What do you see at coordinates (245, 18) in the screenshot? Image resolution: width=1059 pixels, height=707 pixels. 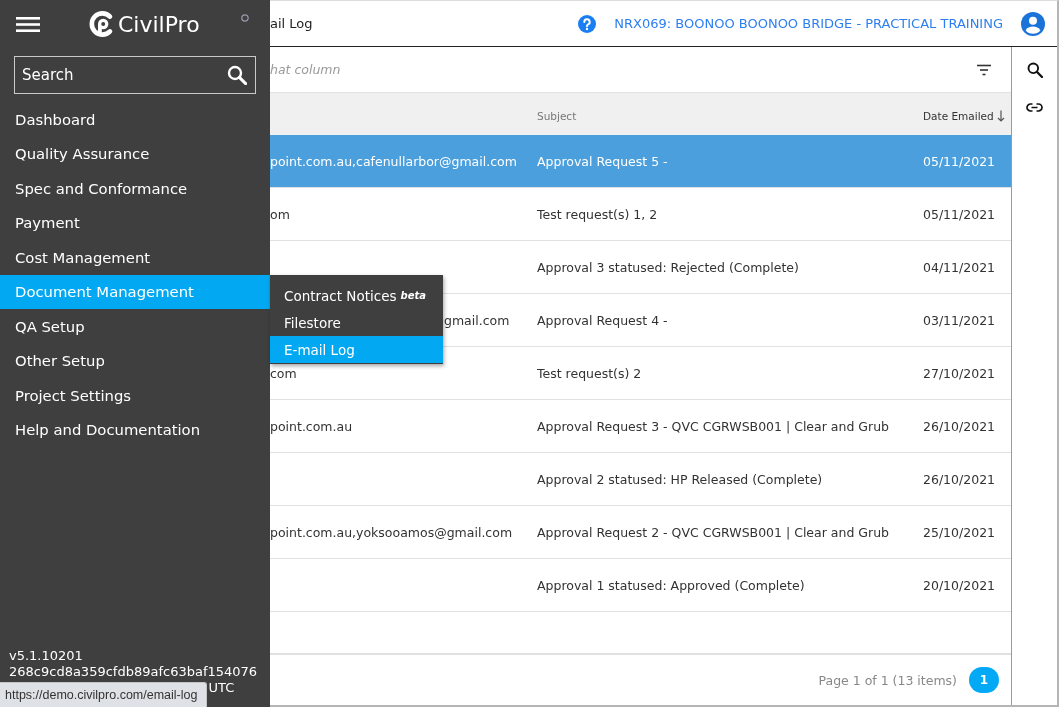 I see `ring-icon` at bounding box center [245, 18].